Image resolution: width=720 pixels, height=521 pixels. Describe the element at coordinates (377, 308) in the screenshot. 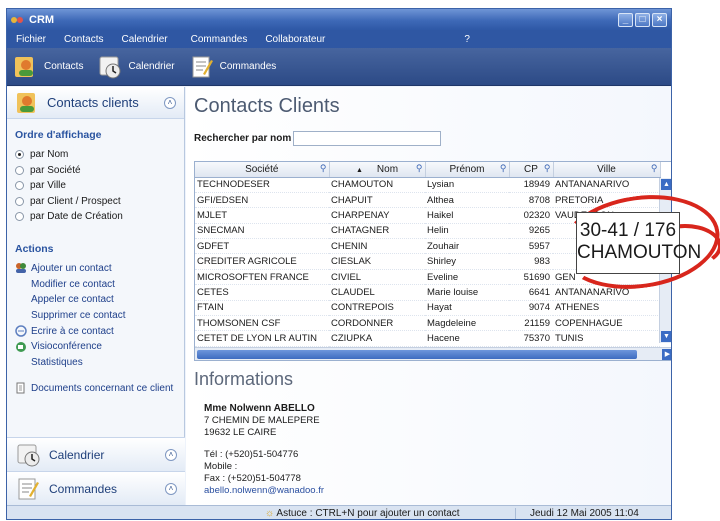

I see `cell-nom: CONTREPOIS` at that location.